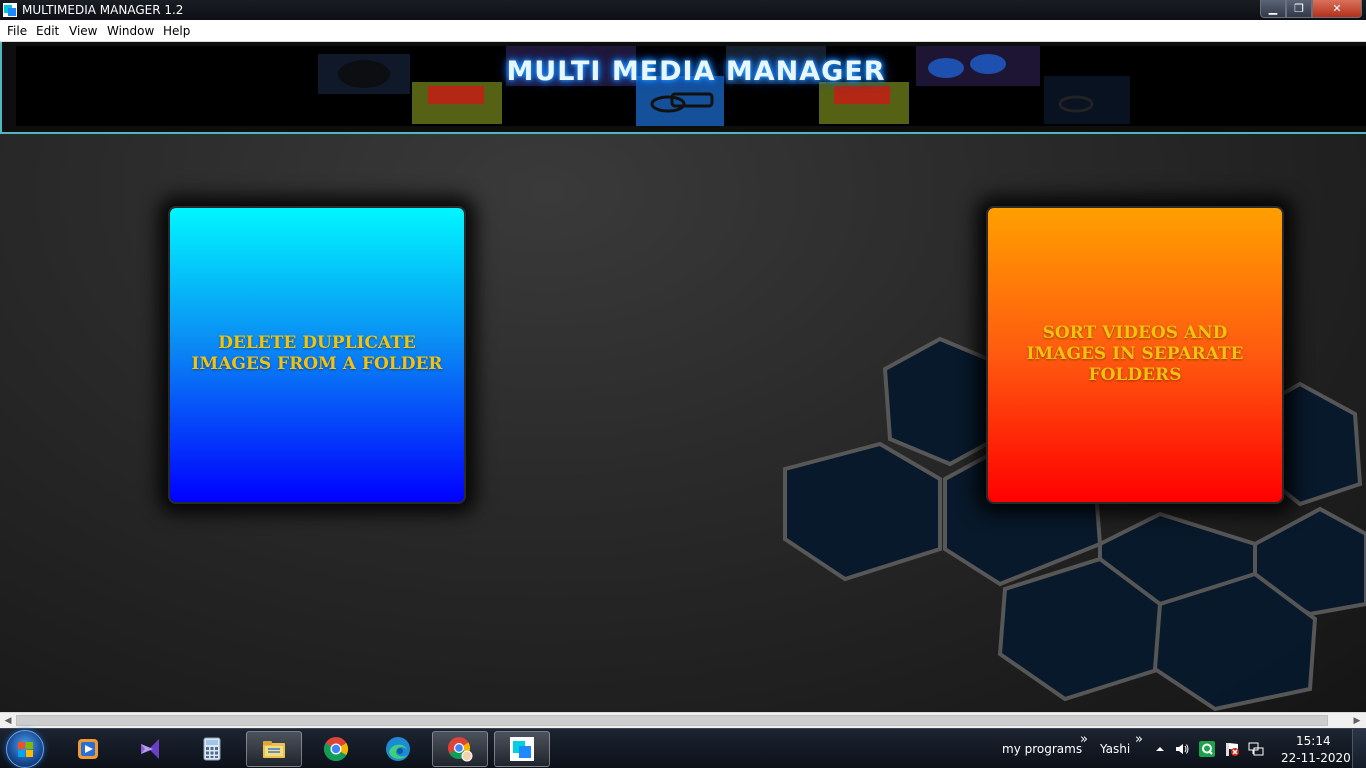  What do you see at coordinates (1207, 749) in the screenshot?
I see `qbittorrent-icon` at bounding box center [1207, 749].